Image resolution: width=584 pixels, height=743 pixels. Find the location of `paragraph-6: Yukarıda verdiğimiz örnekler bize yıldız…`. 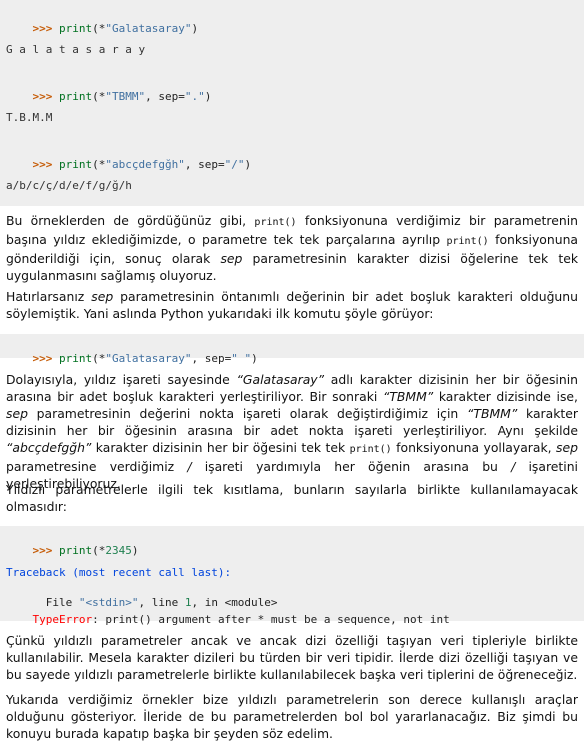

paragraph-6: Yukarıda verdiğimiz örnekler bize yıldız… is located at coordinates (292, 716).